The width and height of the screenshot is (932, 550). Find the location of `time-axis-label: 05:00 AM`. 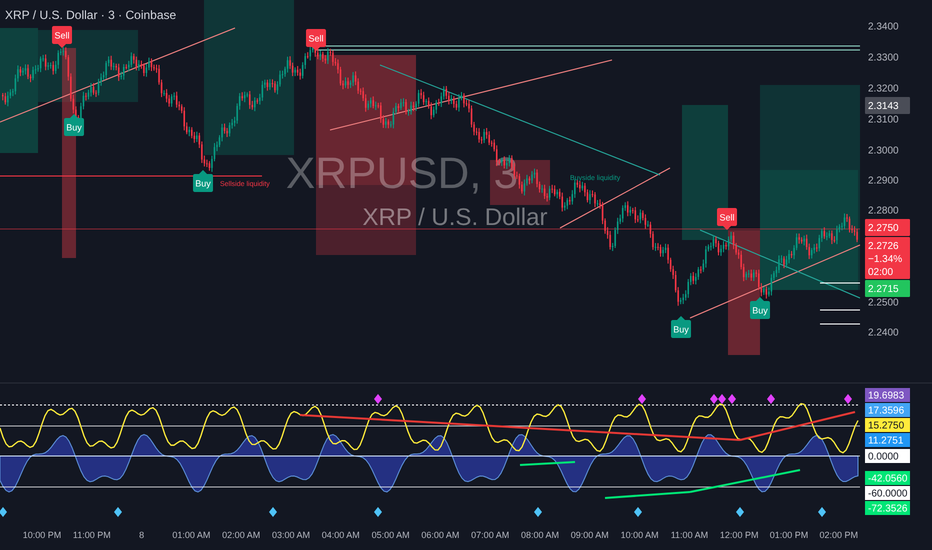

time-axis-label: 05:00 AM is located at coordinates (391, 535).